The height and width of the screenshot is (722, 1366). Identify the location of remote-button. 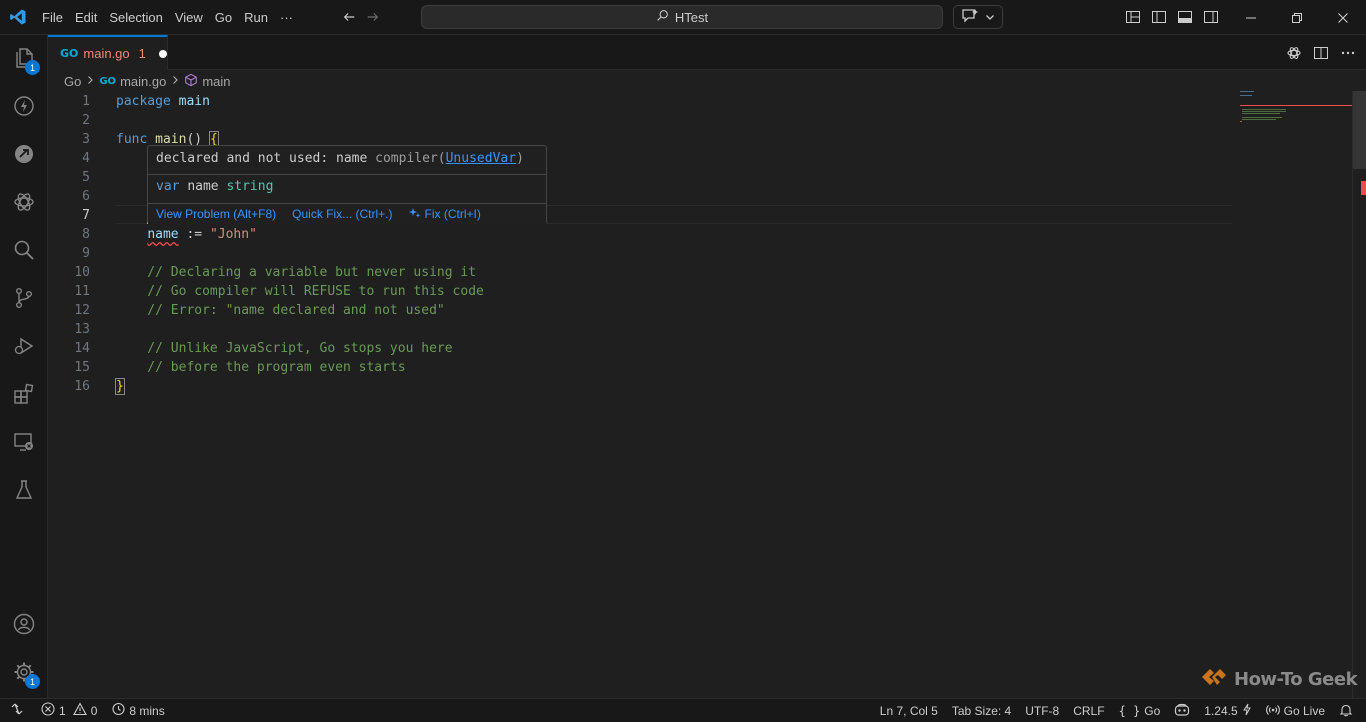
(24, 443).